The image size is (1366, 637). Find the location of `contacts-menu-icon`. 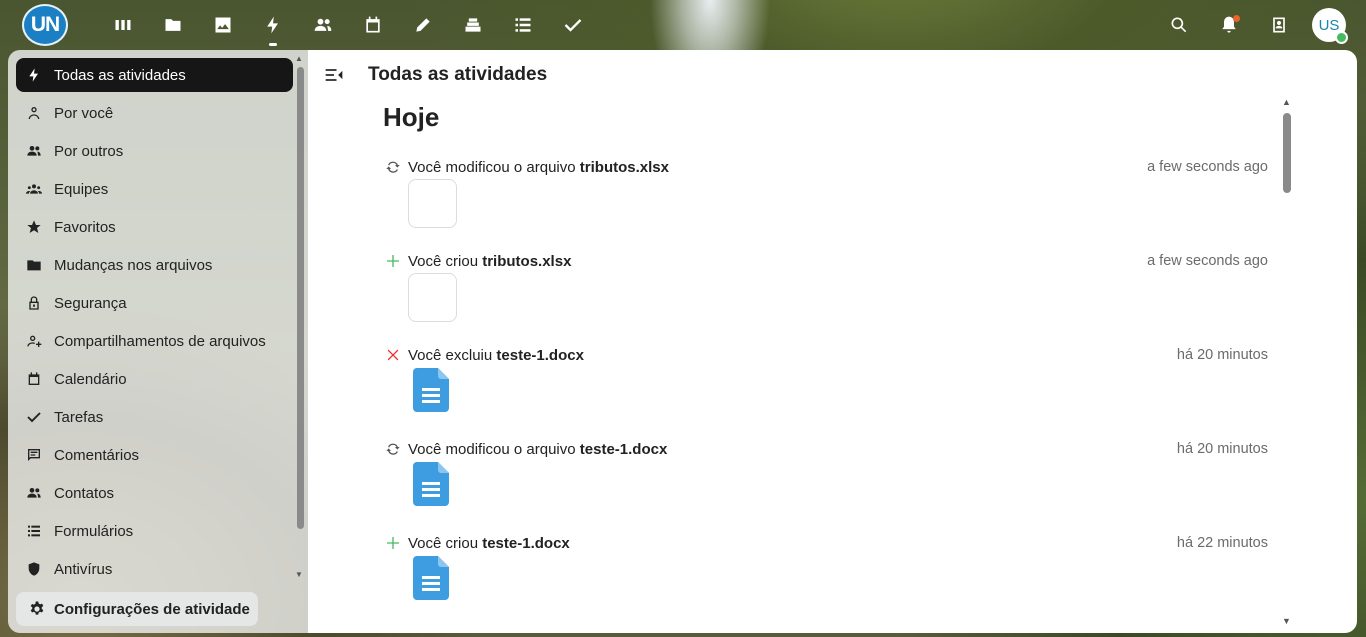

contacts-menu-icon is located at coordinates (1279, 25).